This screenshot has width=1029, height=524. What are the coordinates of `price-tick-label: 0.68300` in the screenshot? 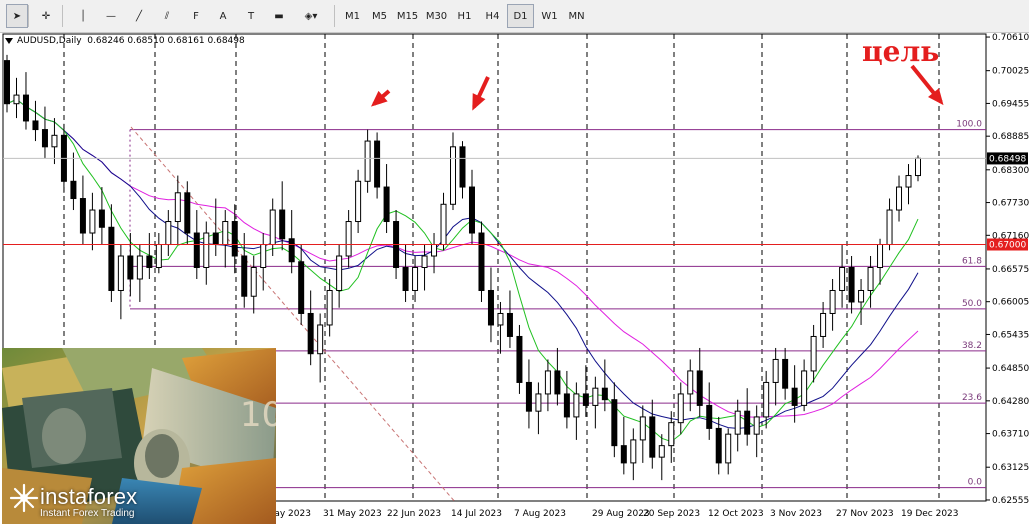 It's located at (1010, 171).